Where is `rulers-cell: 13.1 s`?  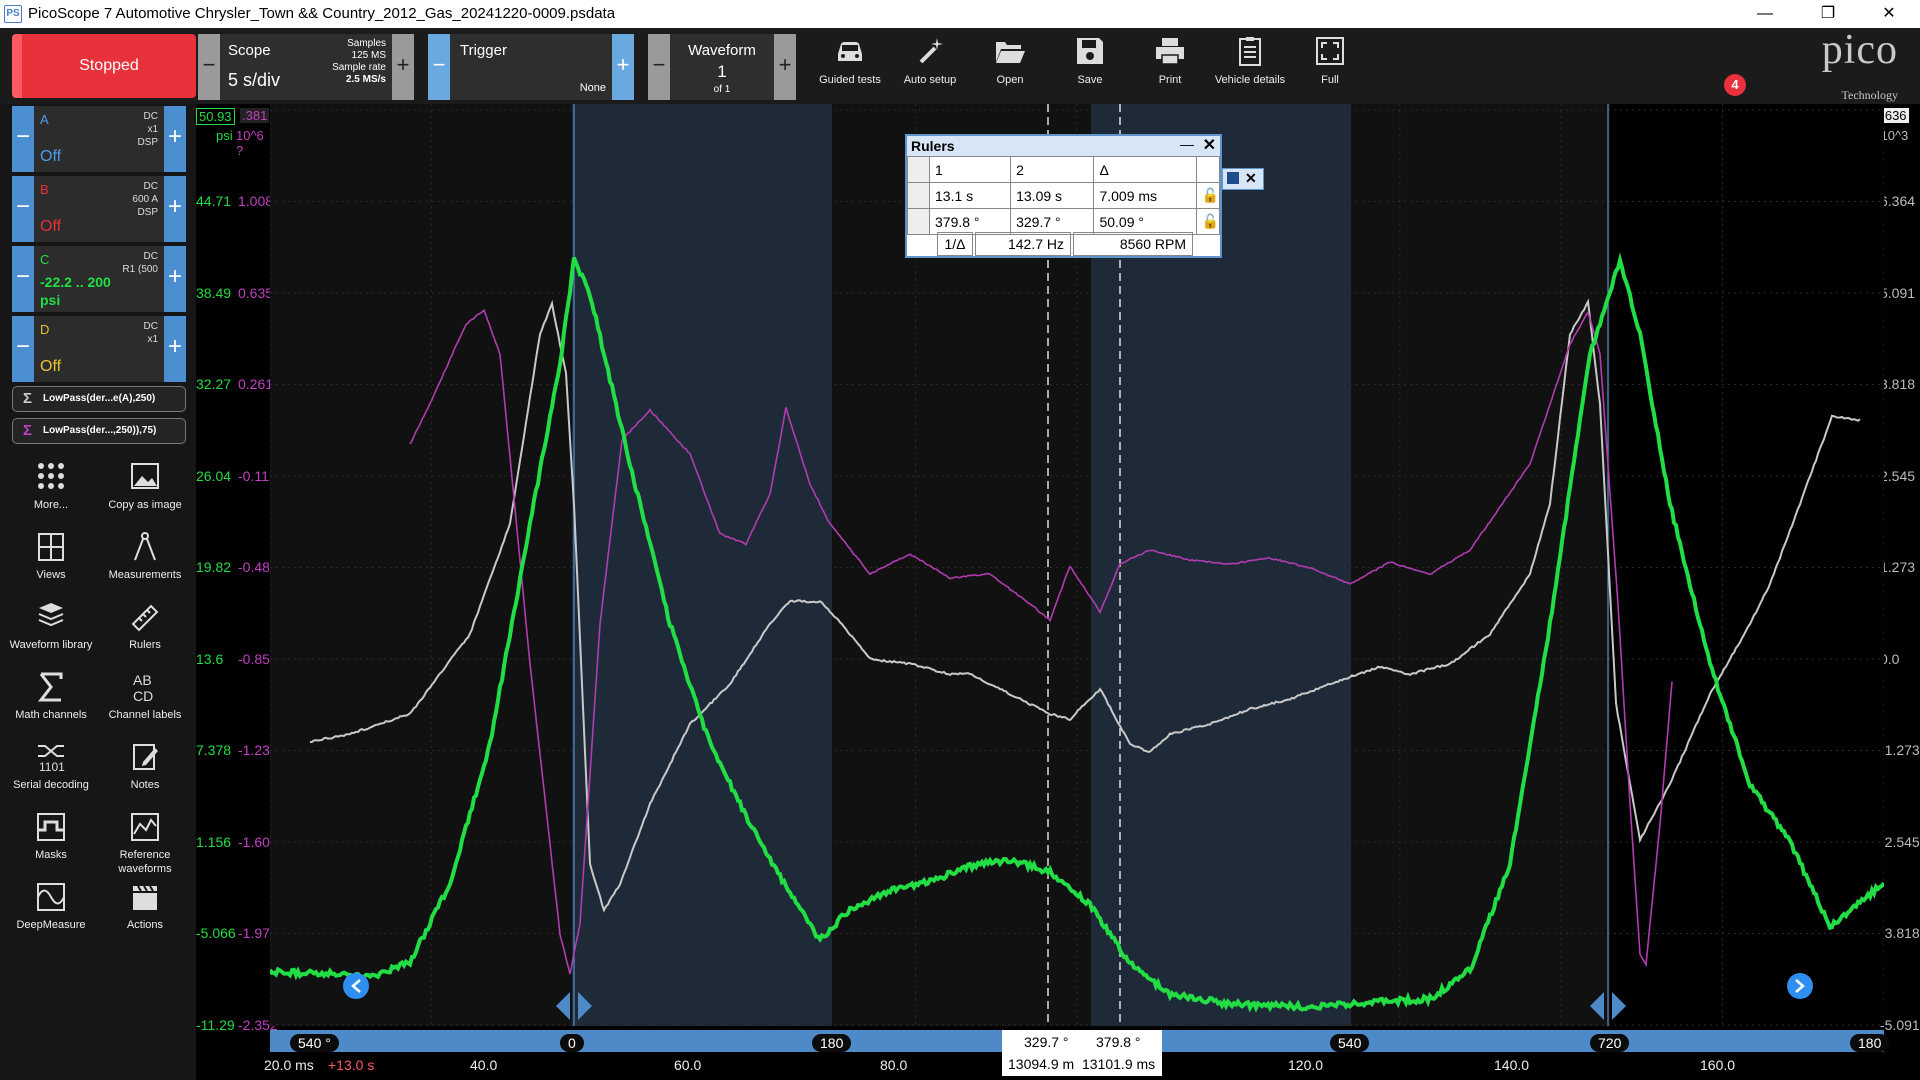 rulers-cell: 13.1 s is located at coordinates (970, 196).